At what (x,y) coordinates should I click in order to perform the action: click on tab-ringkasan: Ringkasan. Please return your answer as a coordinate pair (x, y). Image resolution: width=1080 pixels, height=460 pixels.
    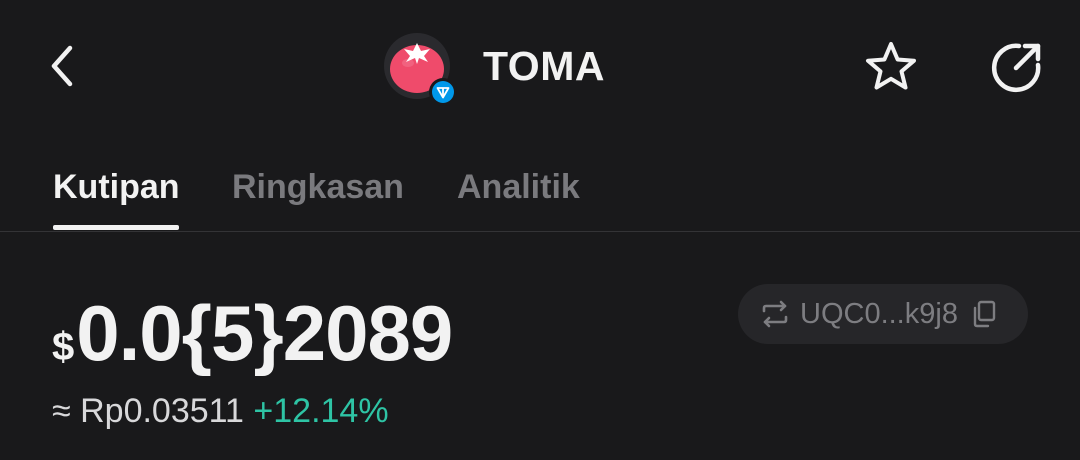
    Looking at the image, I should click on (318, 187).